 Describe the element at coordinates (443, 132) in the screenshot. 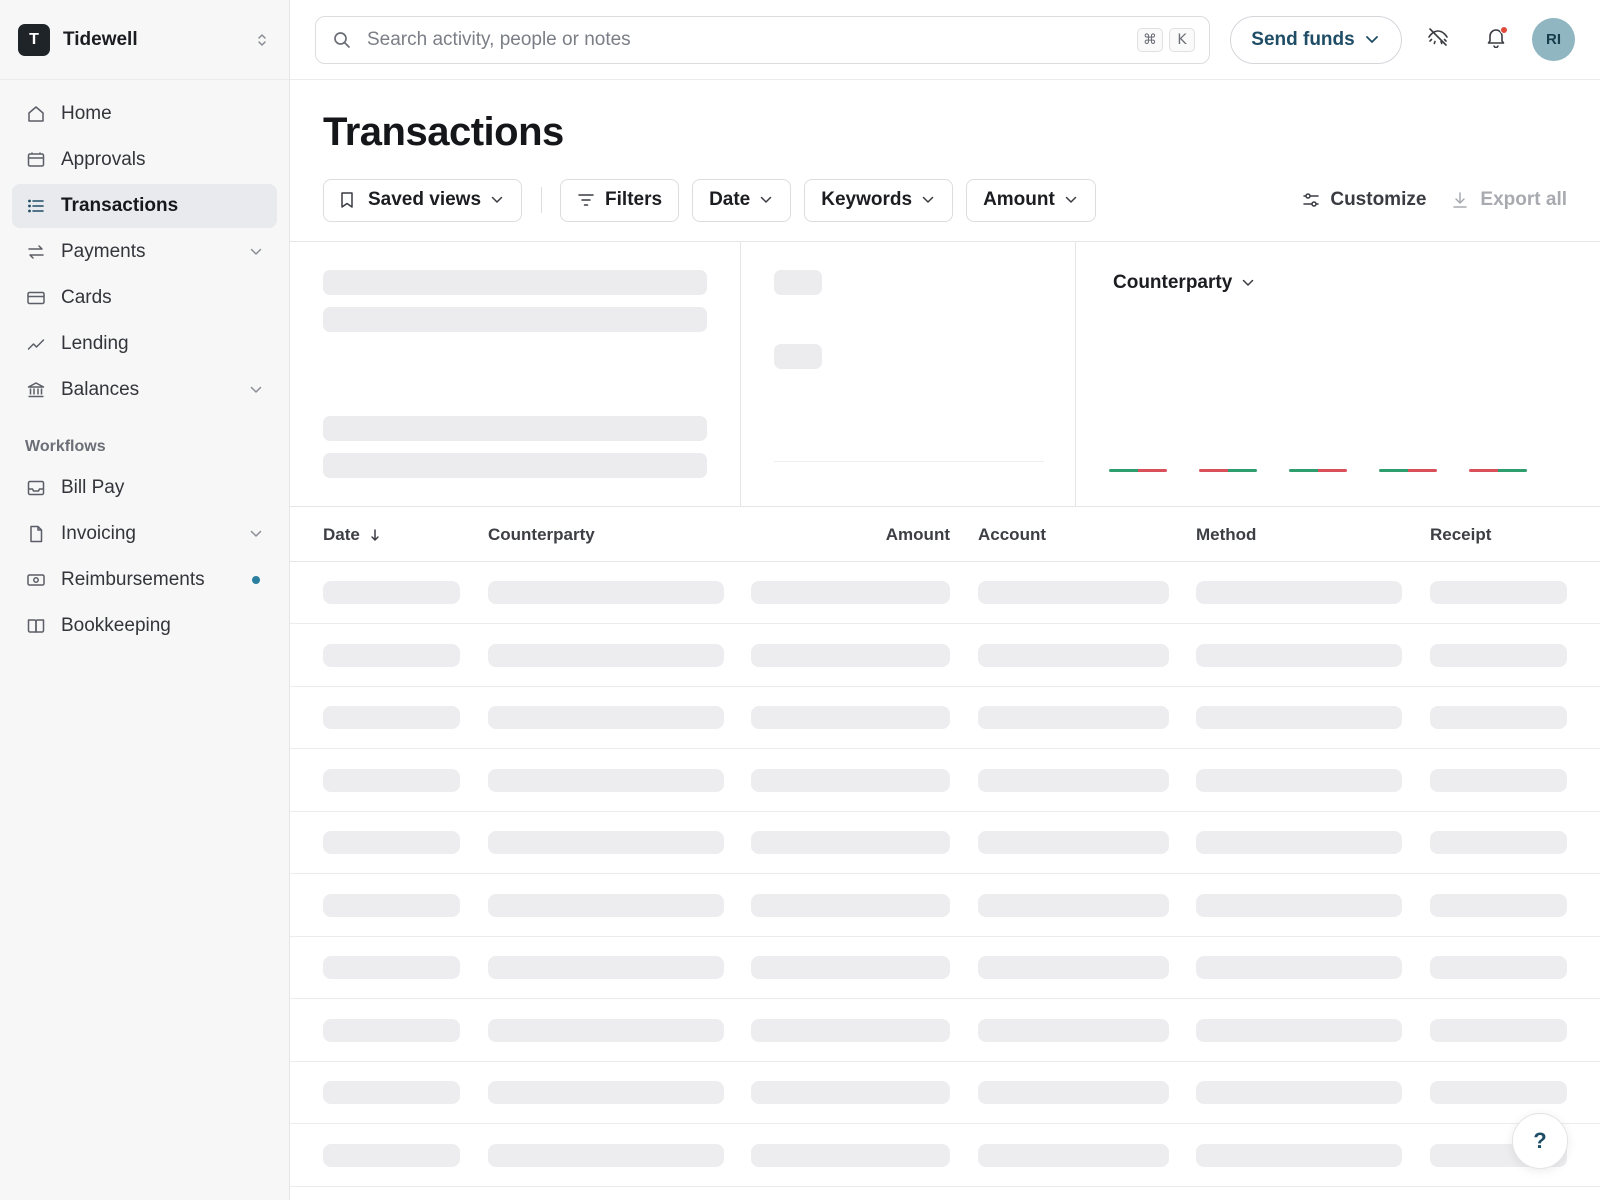

I see `page-title: Transactions` at that location.